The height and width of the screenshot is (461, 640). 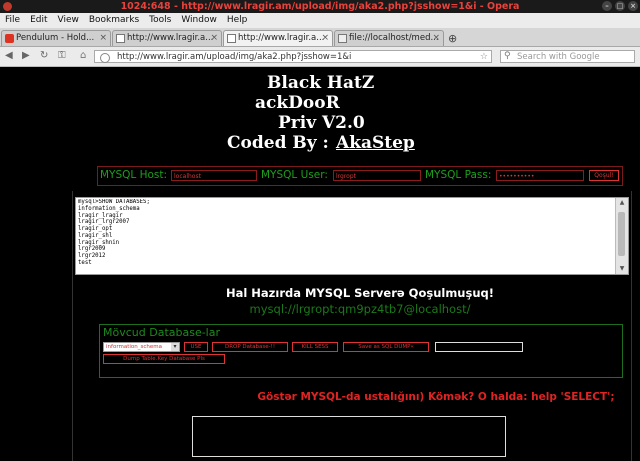 What do you see at coordinates (386, 347) in the screenshot?
I see `sql-dump-button: Save as SQL DUMP«` at bounding box center [386, 347].